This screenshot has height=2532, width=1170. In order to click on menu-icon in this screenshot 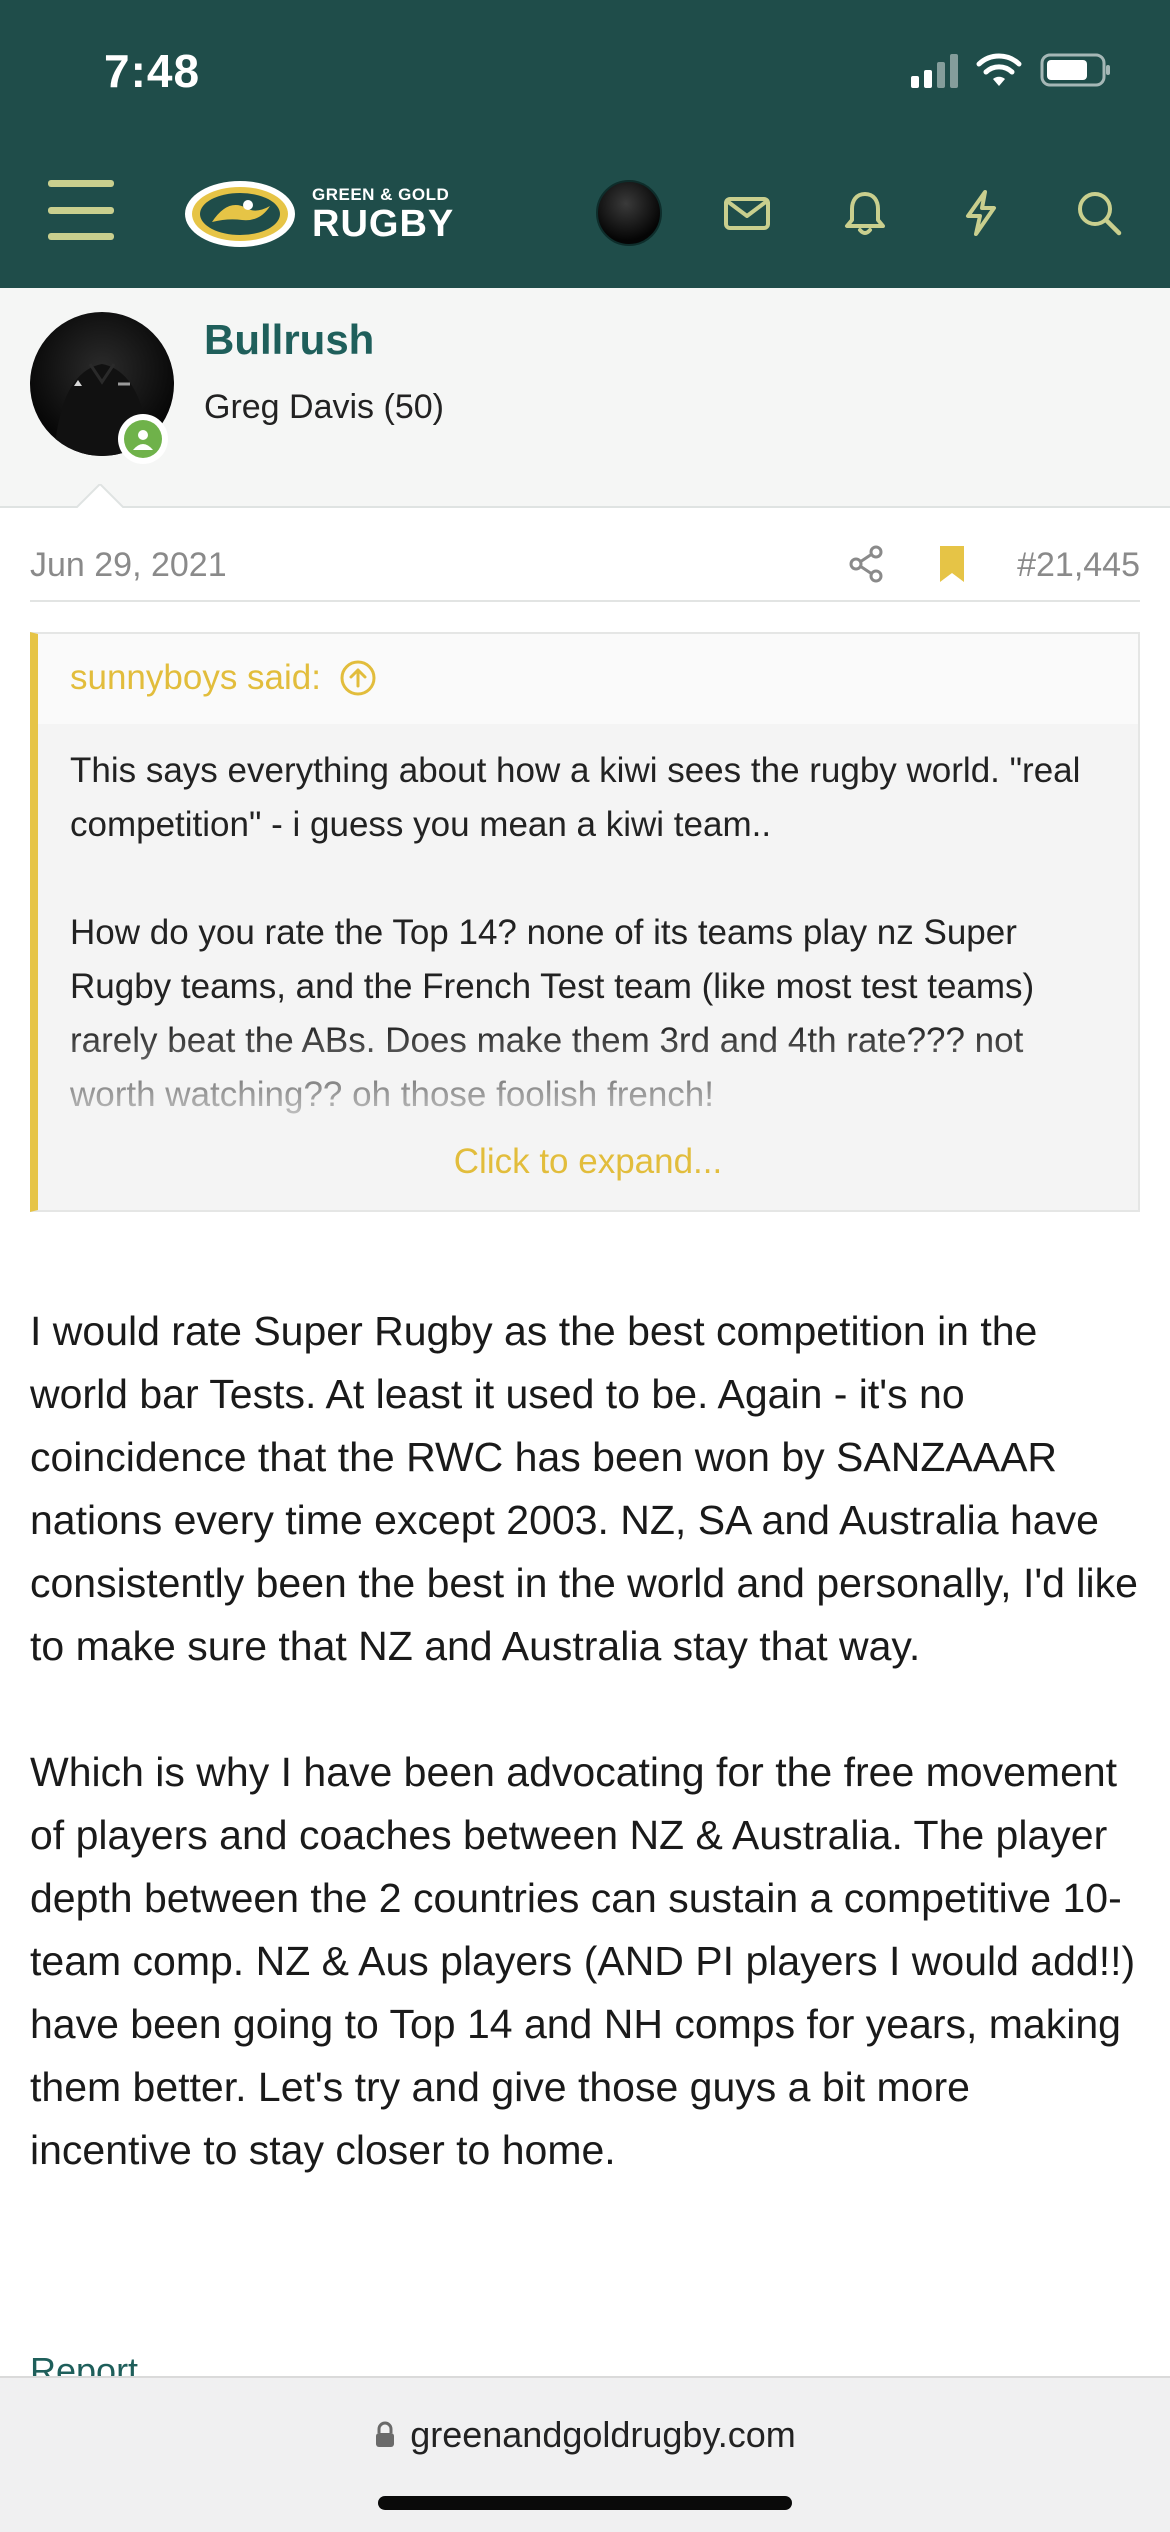, I will do `click(81, 210)`.